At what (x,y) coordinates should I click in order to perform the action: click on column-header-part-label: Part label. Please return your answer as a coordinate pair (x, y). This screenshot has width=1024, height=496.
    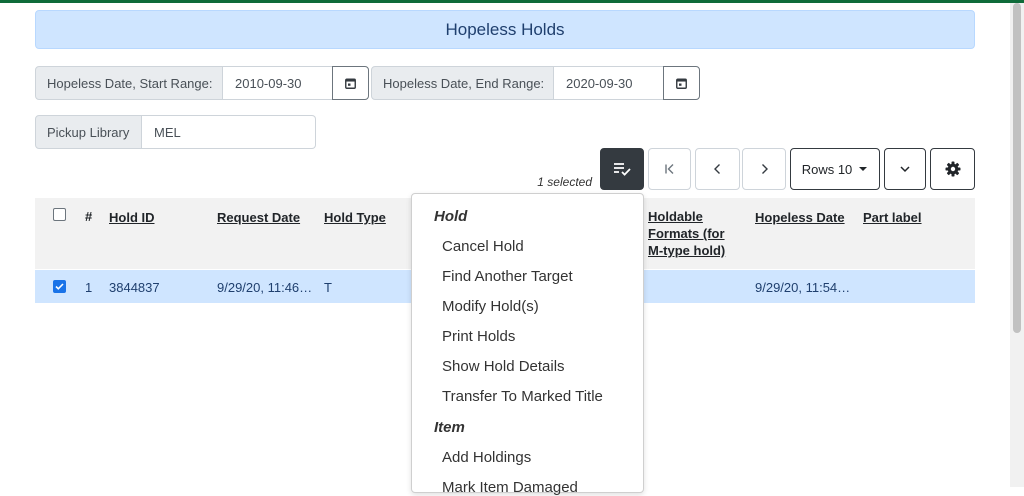
    Looking at the image, I should click on (892, 217).